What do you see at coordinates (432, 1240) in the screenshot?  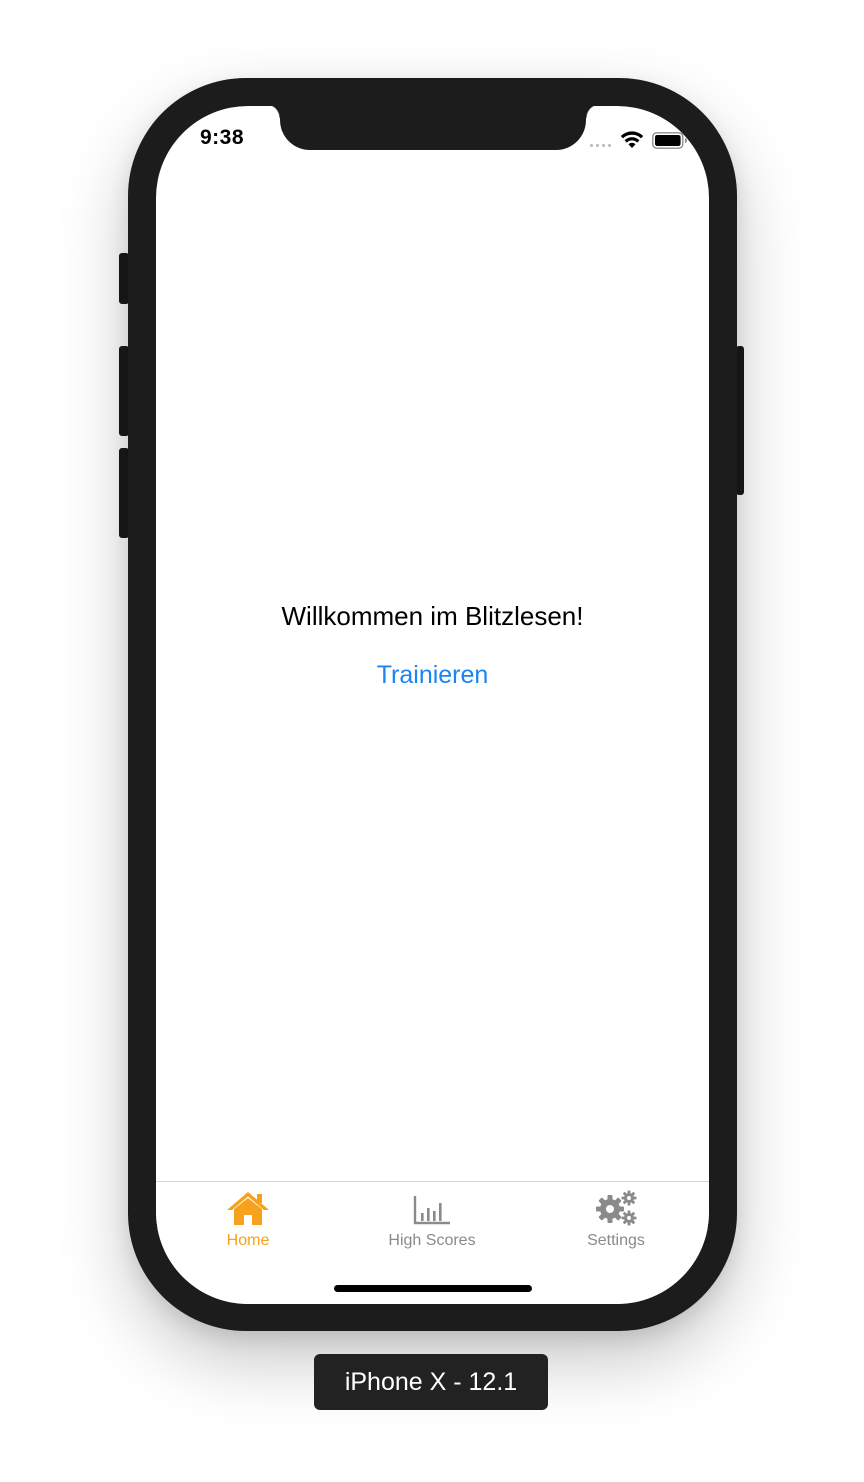 I see `tab-high-scores-label: High Scores` at bounding box center [432, 1240].